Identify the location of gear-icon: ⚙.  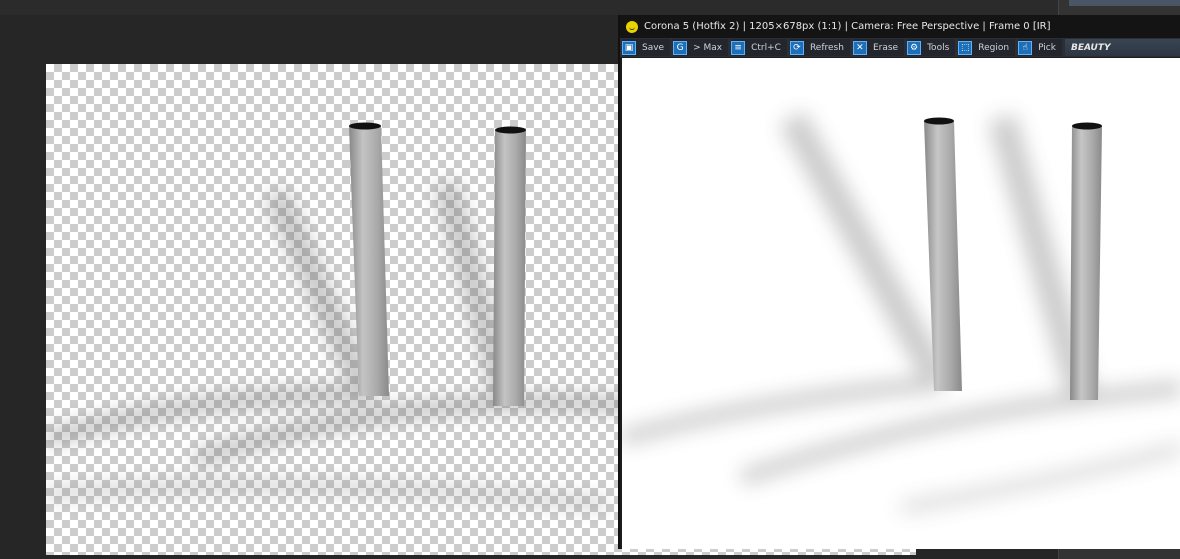
(914, 47).